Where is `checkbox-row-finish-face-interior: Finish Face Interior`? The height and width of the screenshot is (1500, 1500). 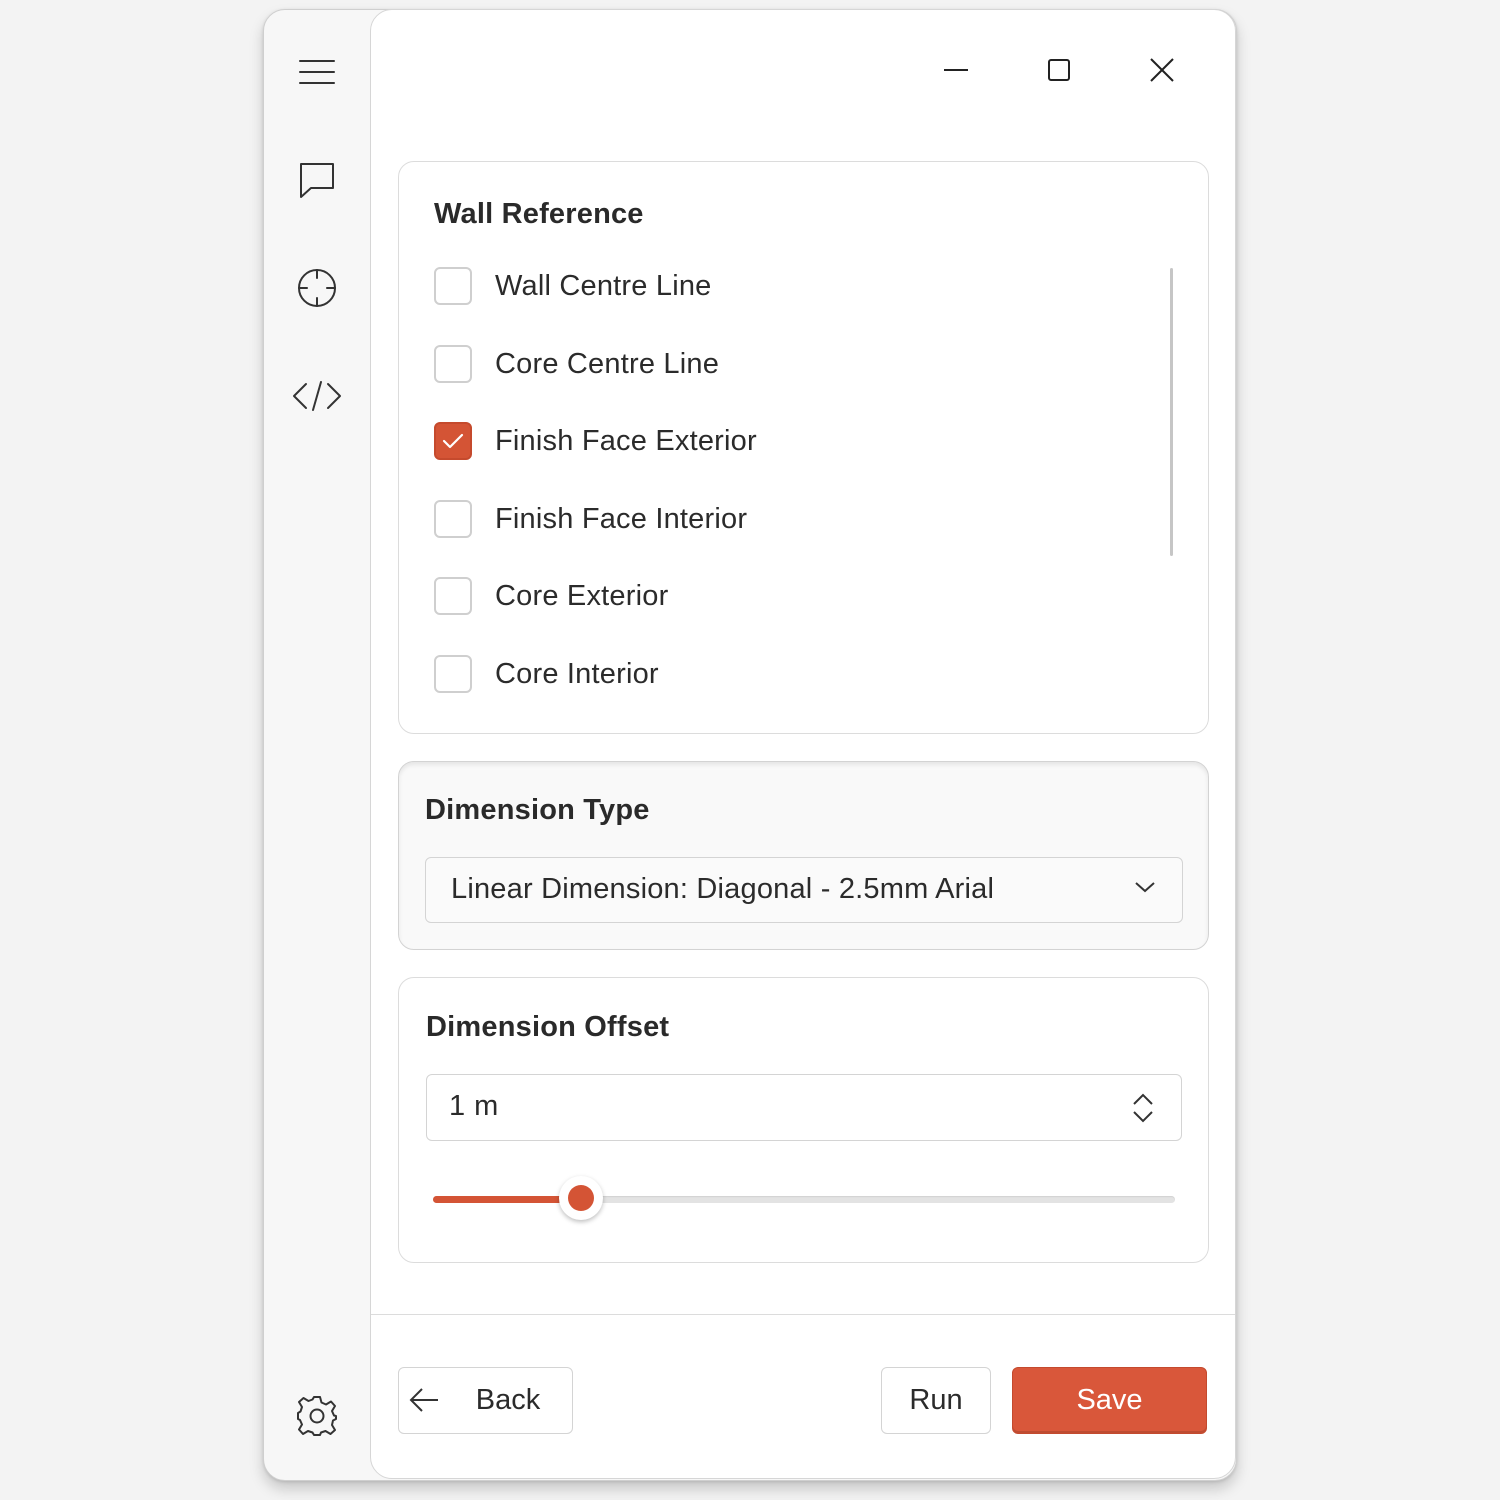 checkbox-row-finish-face-interior: Finish Face Interior is located at coordinates (590, 519).